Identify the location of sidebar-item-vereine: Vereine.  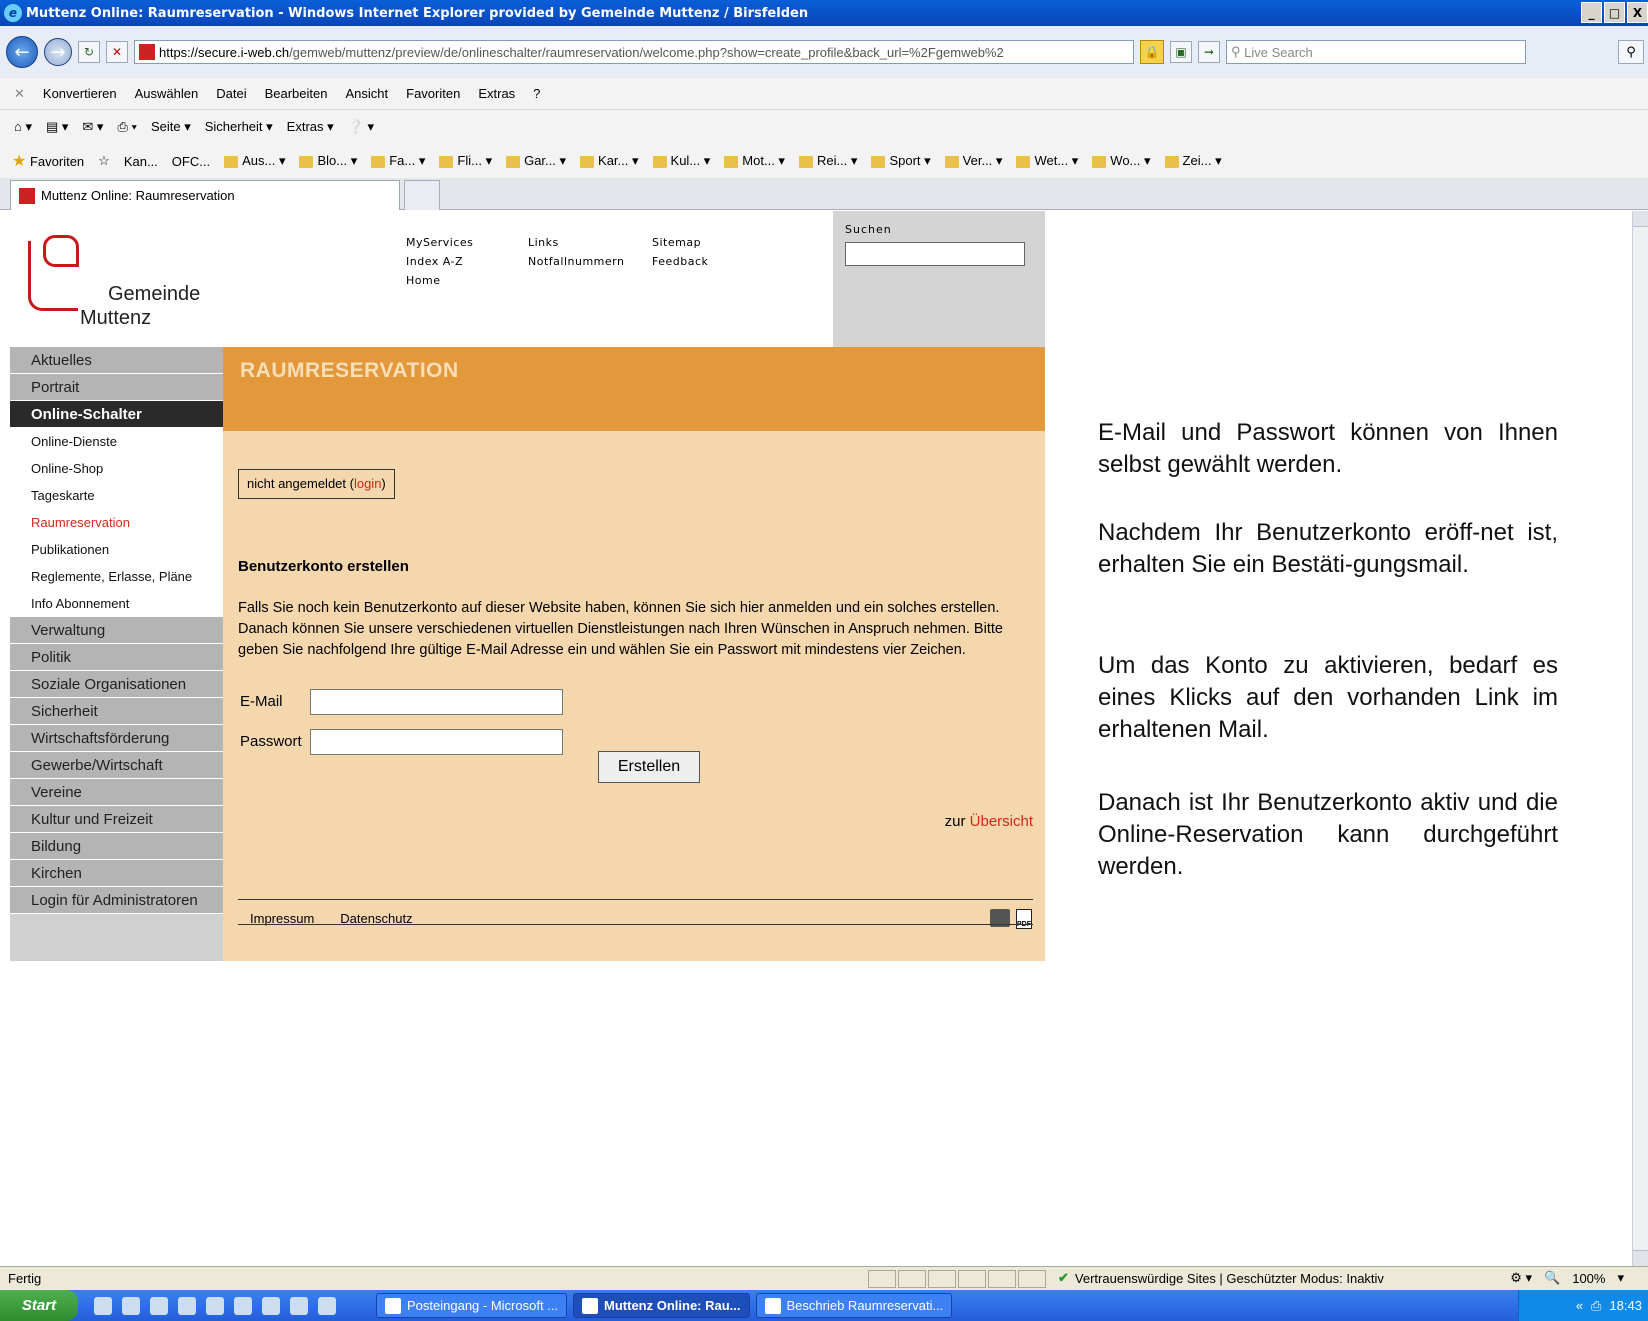
(116, 792).